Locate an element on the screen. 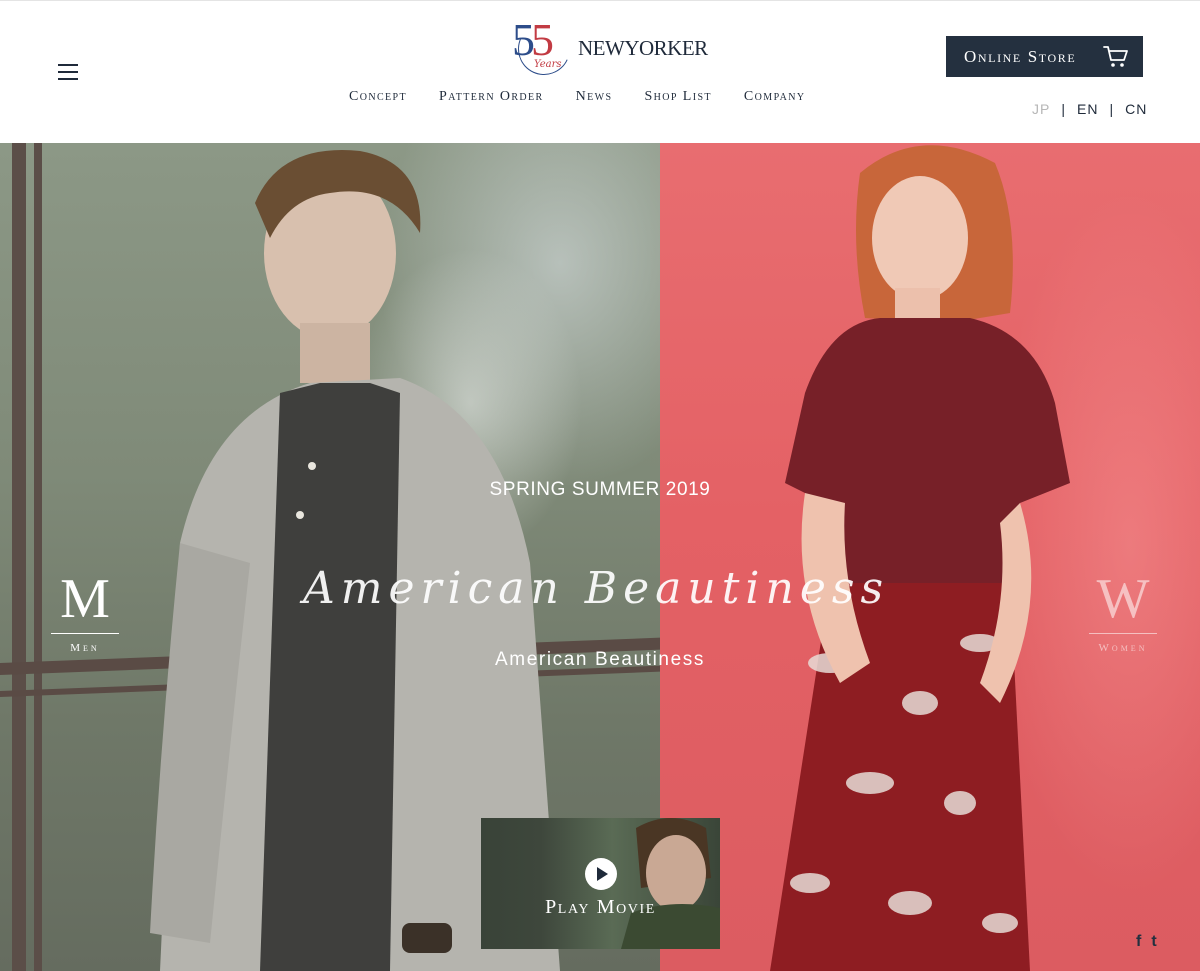 This screenshot has width=1200, height=971. men-link: M Men is located at coordinates (85, 611).